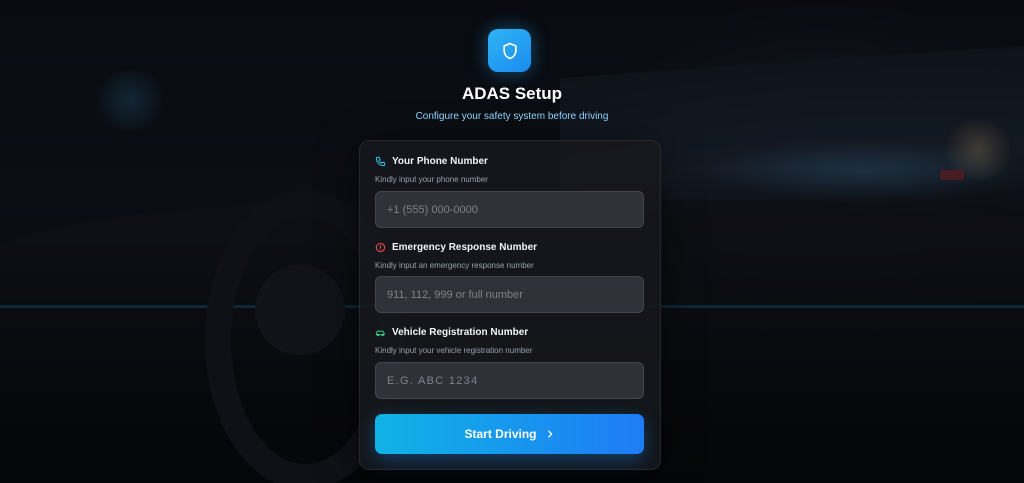 This screenshot has width=1024, height=483. I want to click on emergency-field-label: Emergency Response Number, so click(456, 247).